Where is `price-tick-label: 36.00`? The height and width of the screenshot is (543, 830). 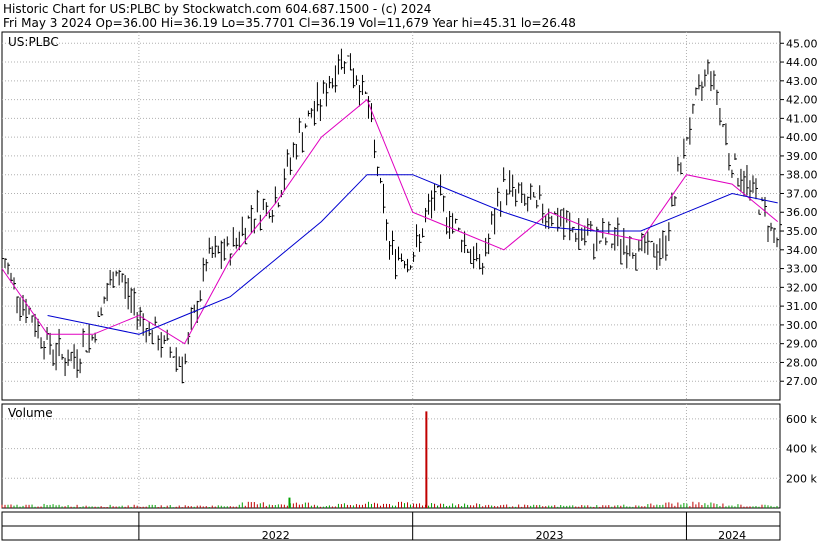
price-tick-label: 36.00 is located at coordinates (802, 212).